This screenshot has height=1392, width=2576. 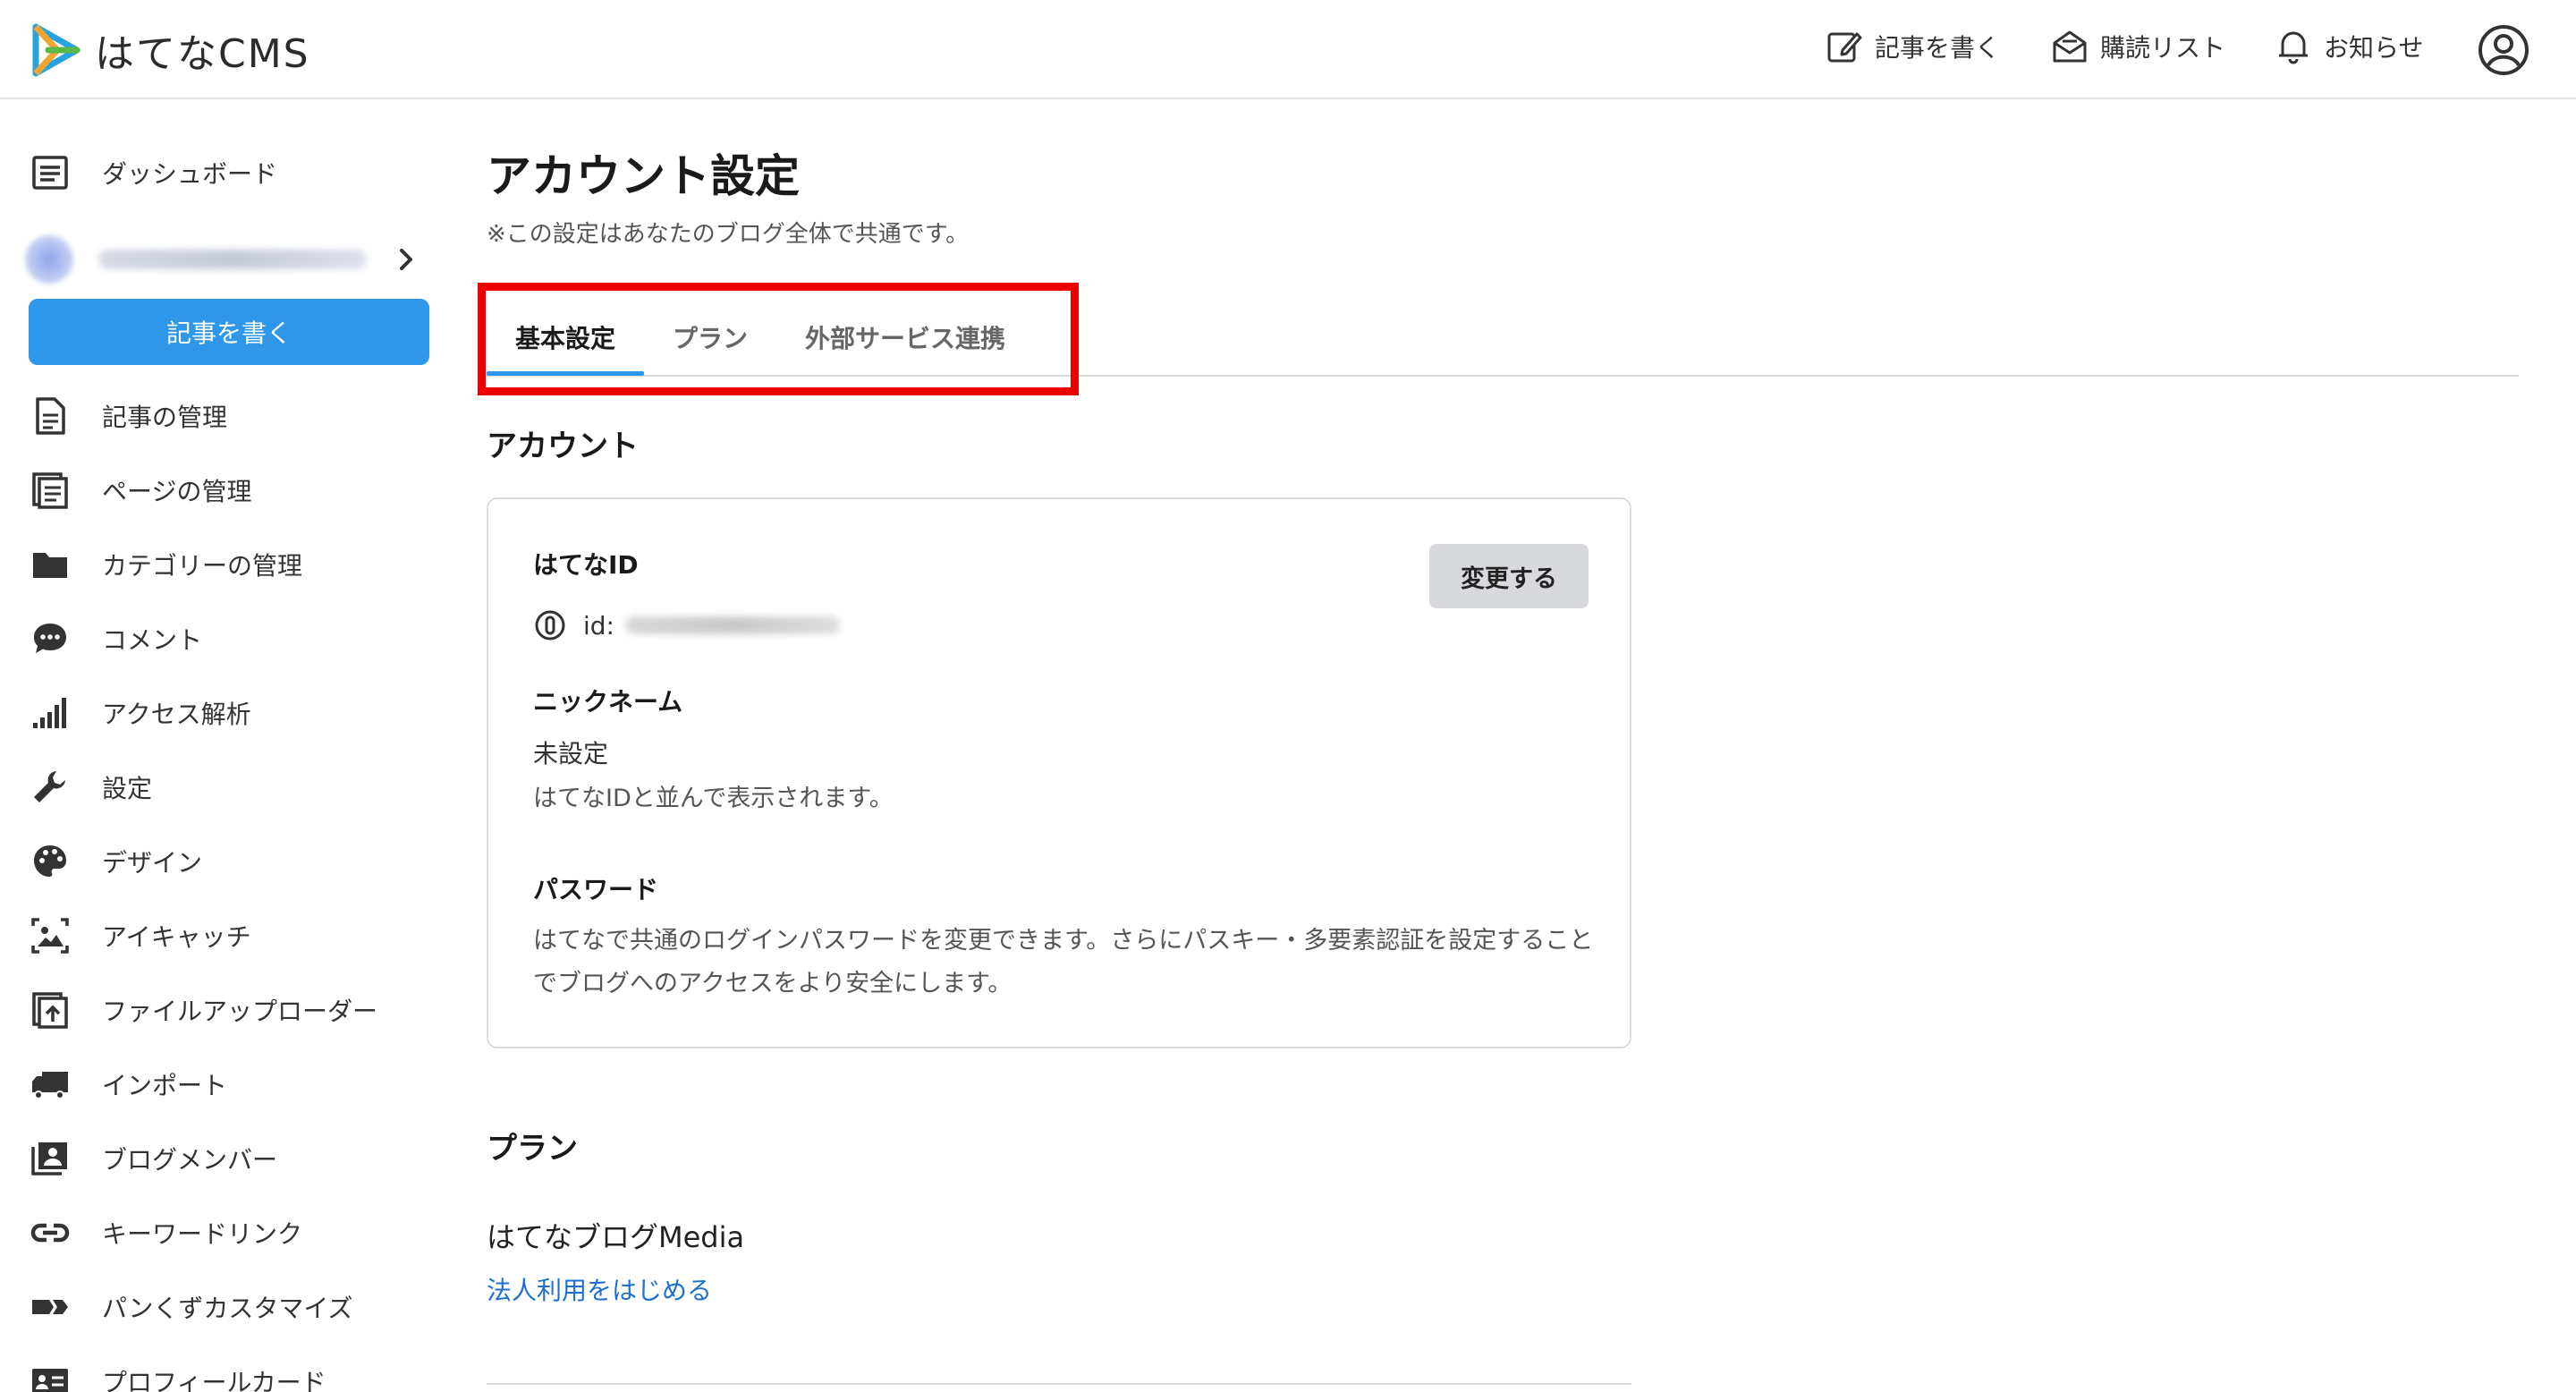 I want to click on plan-name: はてなブログMedia, so click(x=616, y=1237).